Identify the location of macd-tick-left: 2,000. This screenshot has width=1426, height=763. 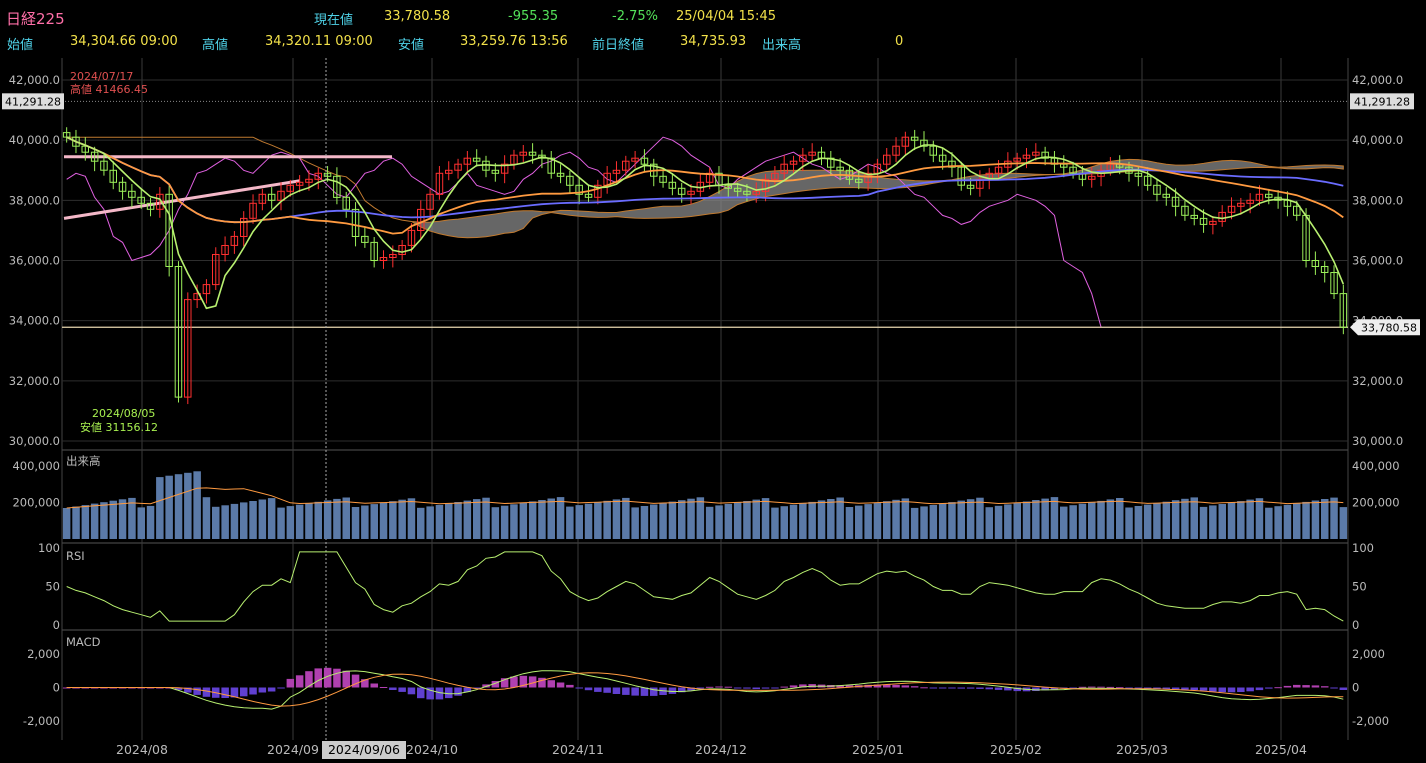
(43, 654).